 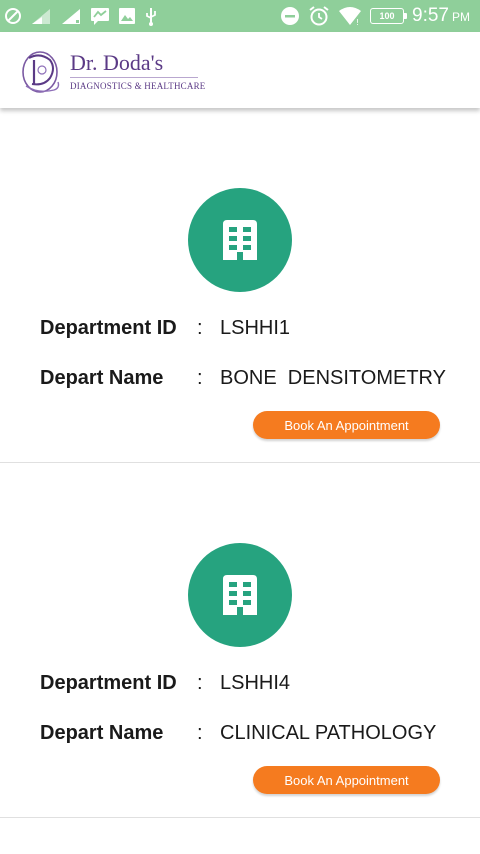 I want to click on department-name-row: Depart Name : CLINICAL PATHOLOGY, so click(x=238, y=733).